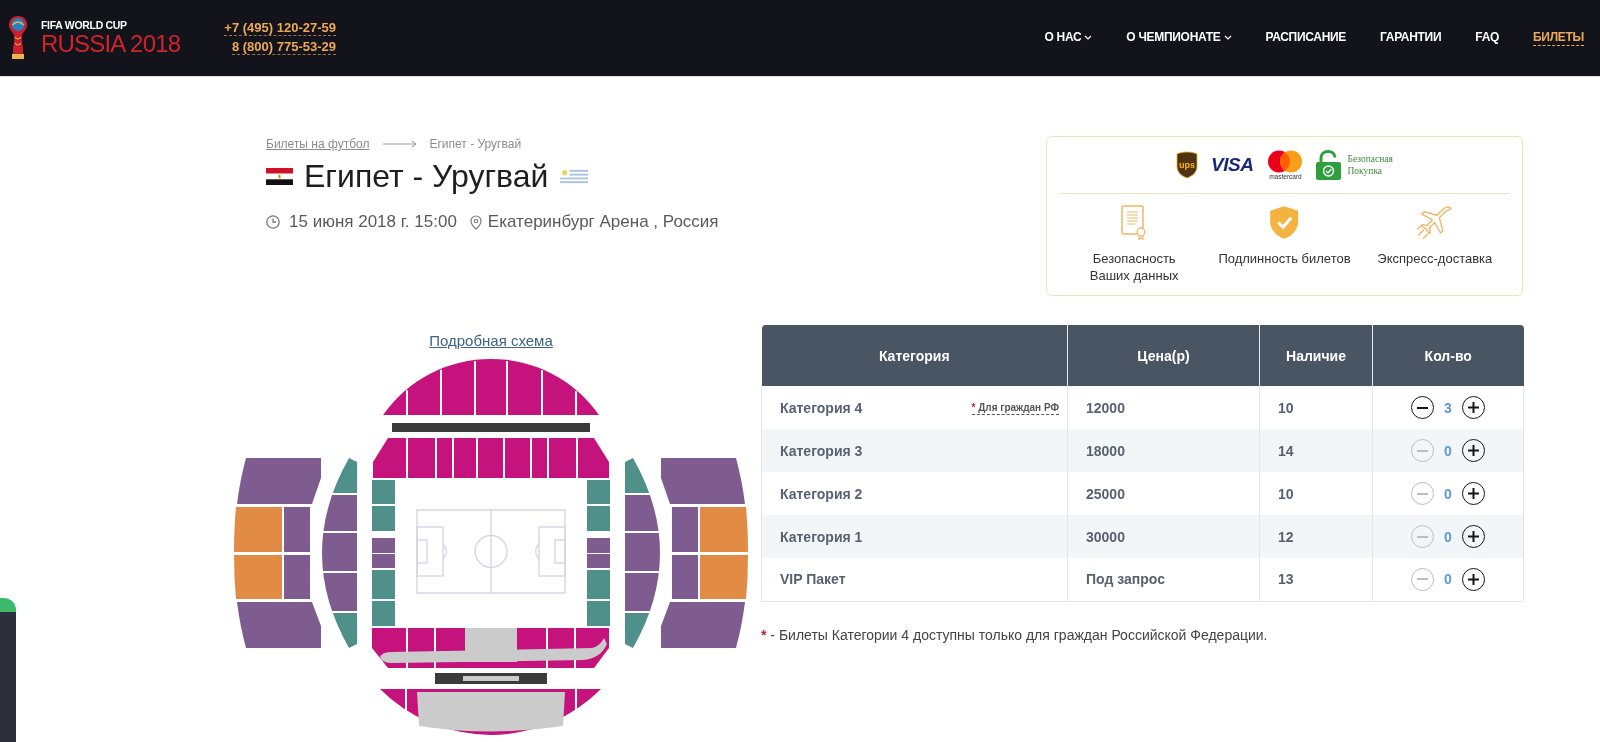 The image size is (1600, 742). I want to click on arrow-right-icon, so click(400, 144).